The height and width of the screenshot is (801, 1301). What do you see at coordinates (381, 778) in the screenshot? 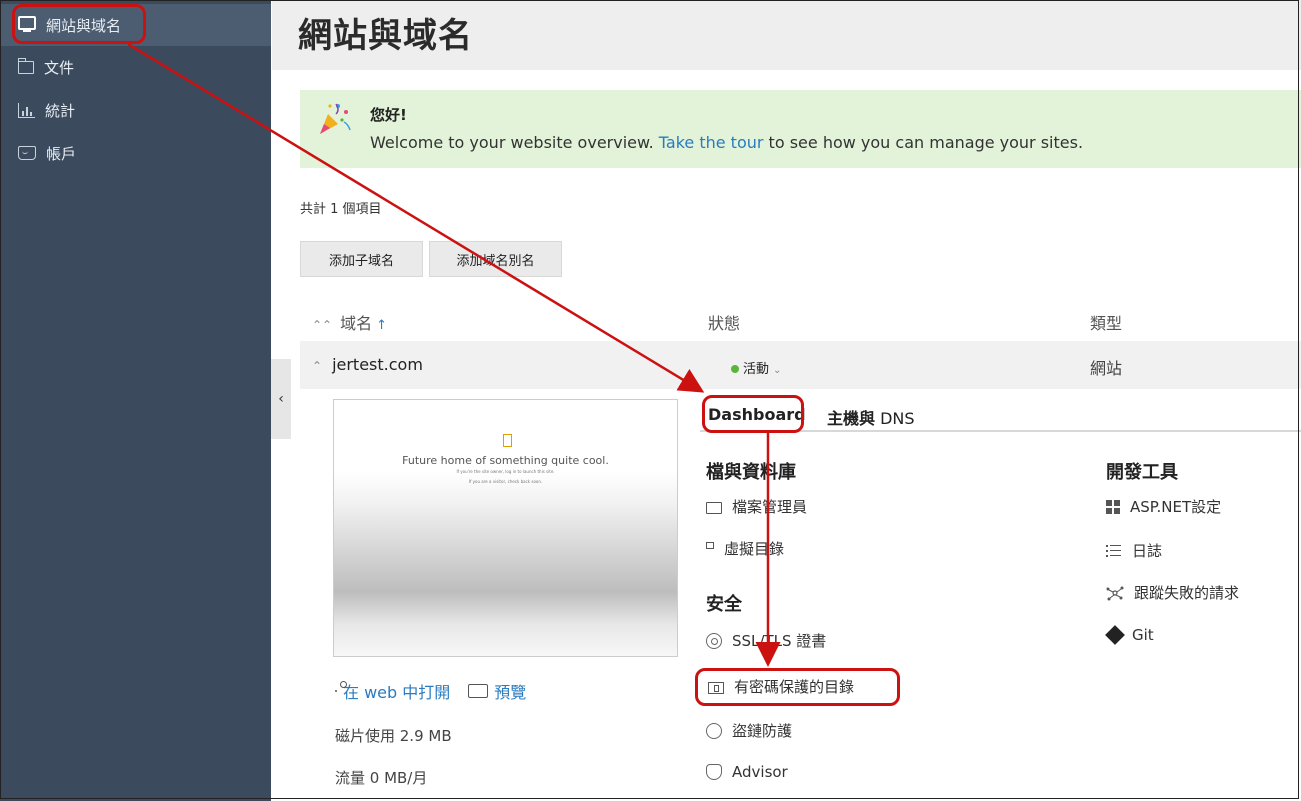
I see `traffic-usage: 流量 0 MB/月` at bounding box center [381, 778].